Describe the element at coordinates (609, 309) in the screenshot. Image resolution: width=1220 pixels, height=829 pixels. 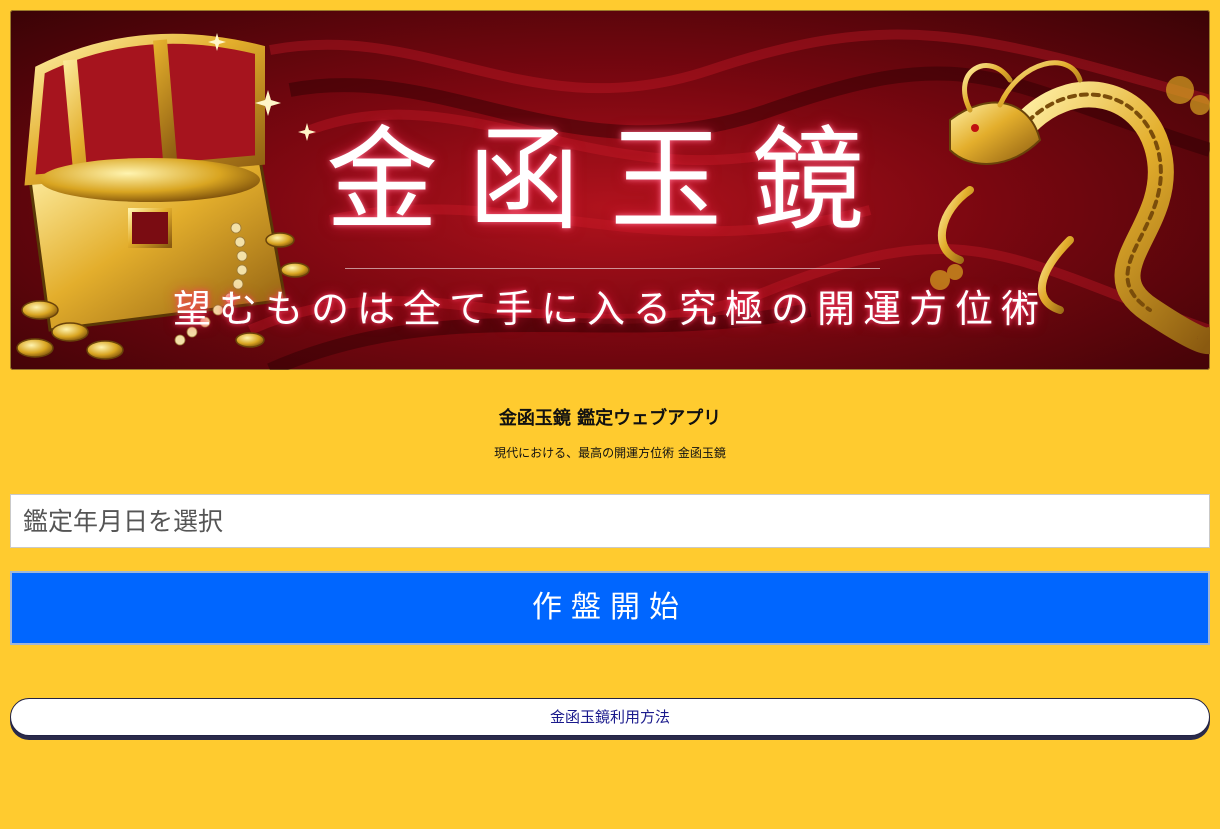
I see `banner-tagline: 望むものは全て手に入る究極の開運方位術` at that location.